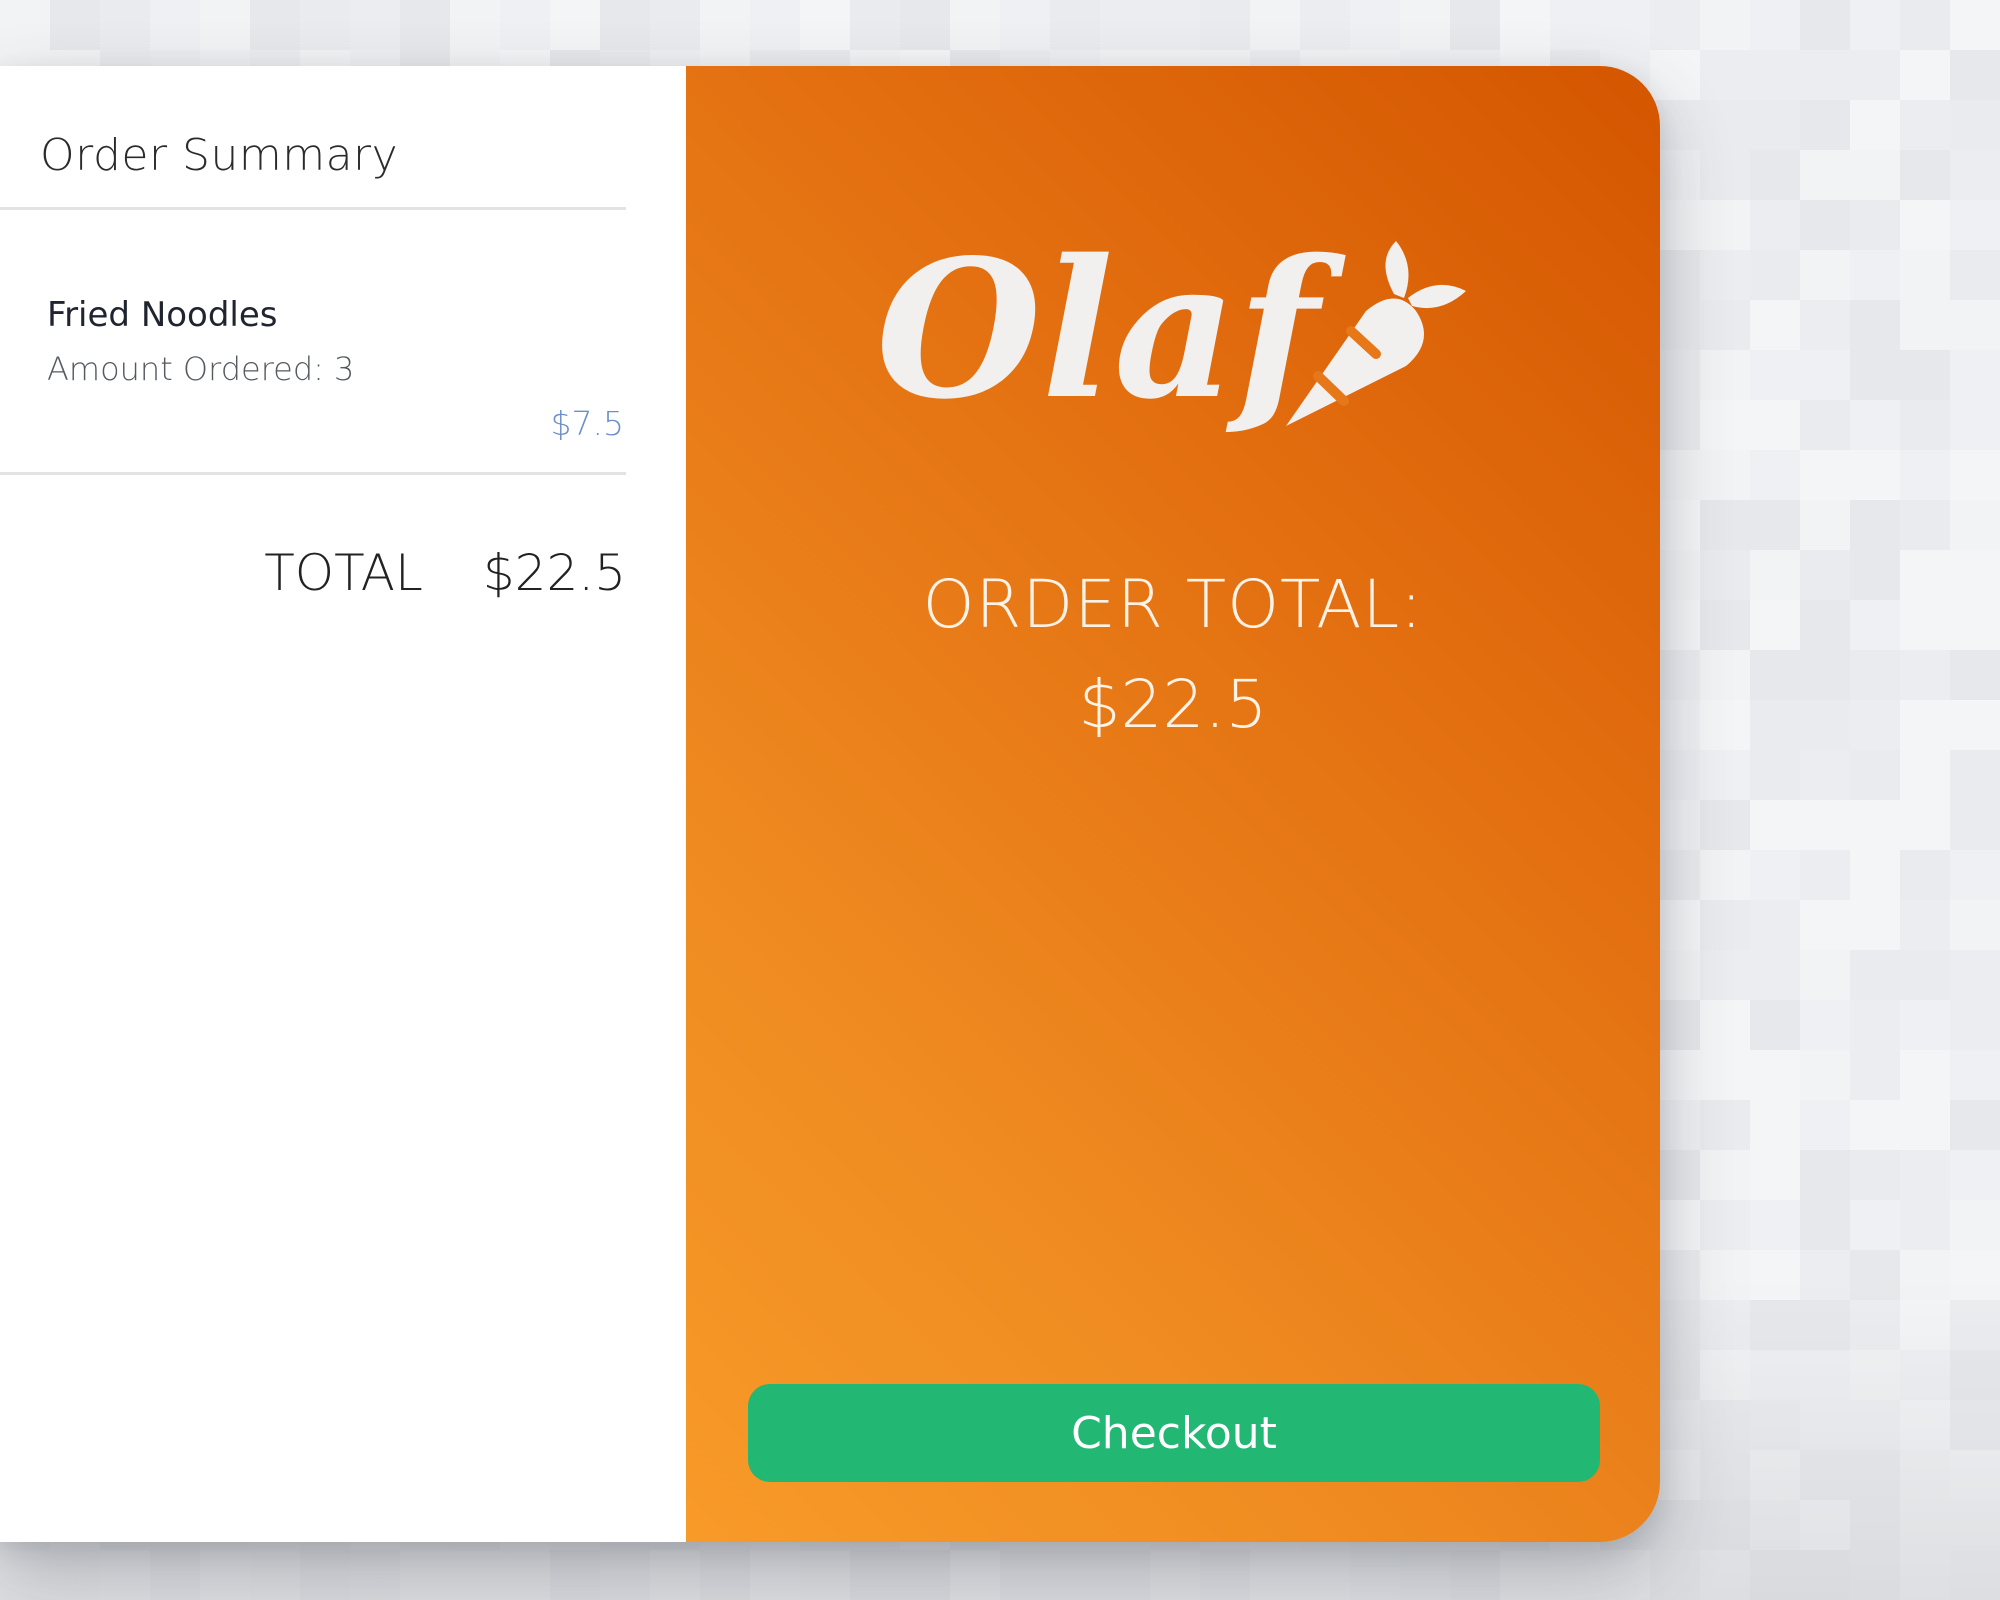 This screenshot has width=2000, height=1600. Describe the element at coordinates (185, 369) in the screenshot. I see `order-item-quantity-label: Amount Ordered:` at that location.